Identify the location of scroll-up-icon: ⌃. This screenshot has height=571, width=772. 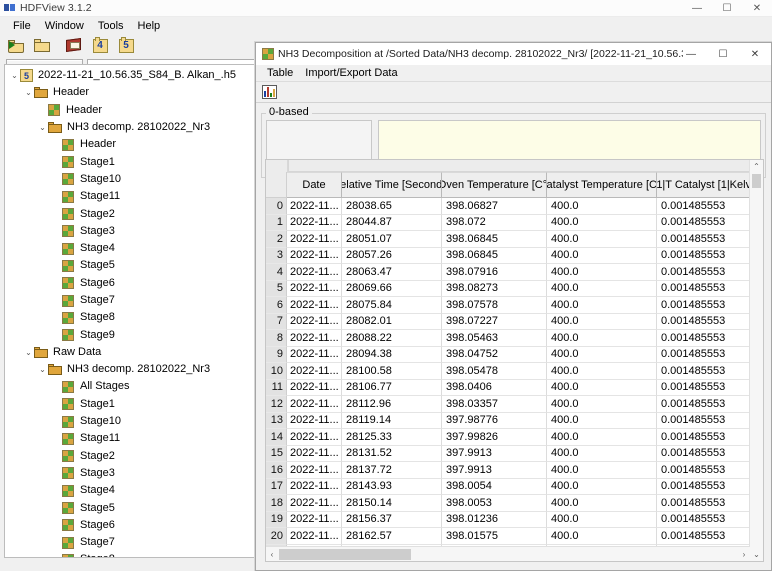
(756, 166).